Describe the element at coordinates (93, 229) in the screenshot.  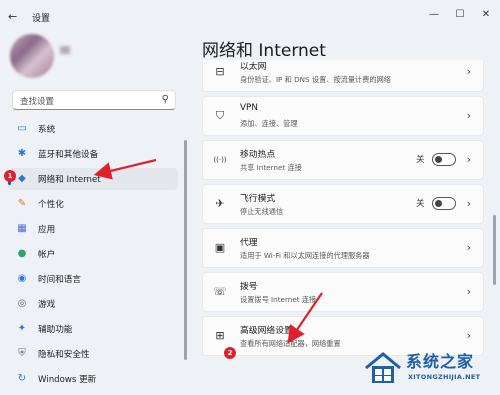
I see `sidebar-item-4: ▦ 应用` at that location.